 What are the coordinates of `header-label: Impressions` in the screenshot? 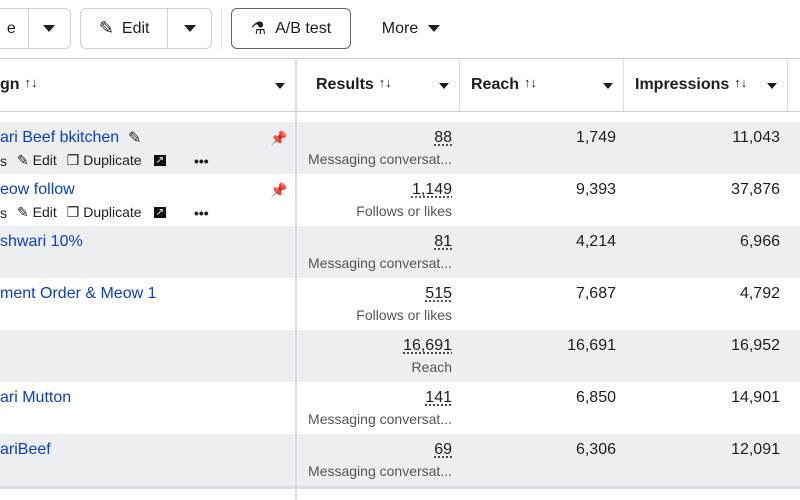 It's located at (682, 84).